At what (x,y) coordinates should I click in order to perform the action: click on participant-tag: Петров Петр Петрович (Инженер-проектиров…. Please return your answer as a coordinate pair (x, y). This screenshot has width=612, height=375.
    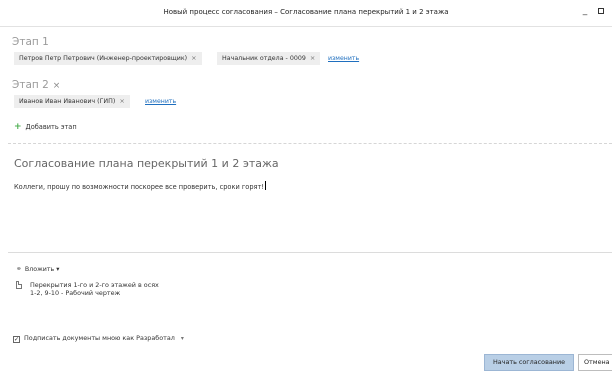
    Looking at the image, I should click on (108, 58).